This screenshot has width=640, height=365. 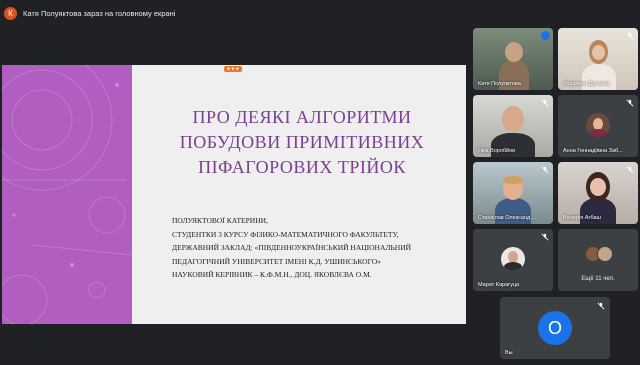 I want to click on slide-line: ПОЛУЯКТОВОЇ КАТЕРИНИ,, so click(x=220, y=220).